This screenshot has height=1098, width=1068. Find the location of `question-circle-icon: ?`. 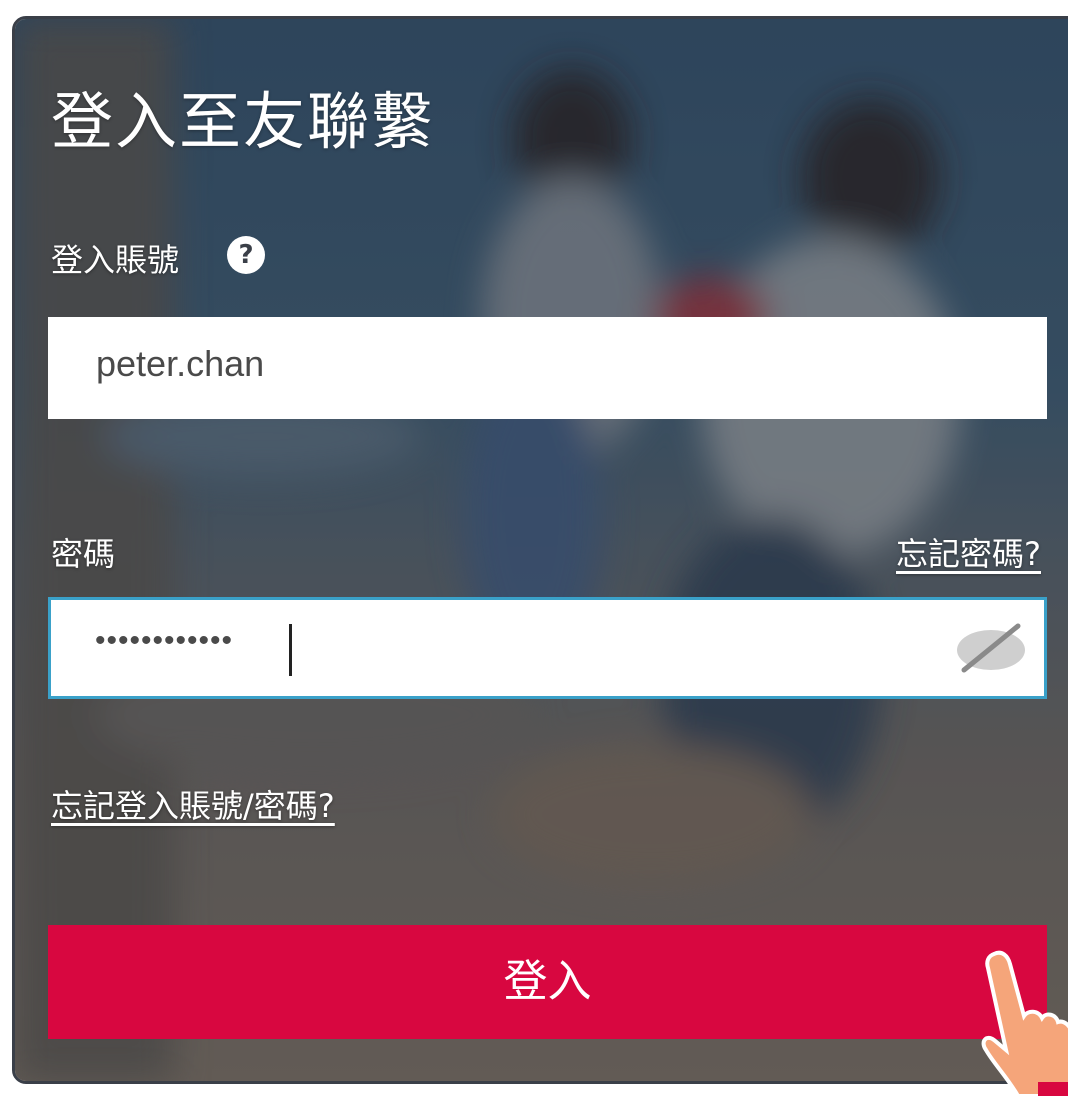

question-circle-icon: ? is located at coordinates (246, 255).